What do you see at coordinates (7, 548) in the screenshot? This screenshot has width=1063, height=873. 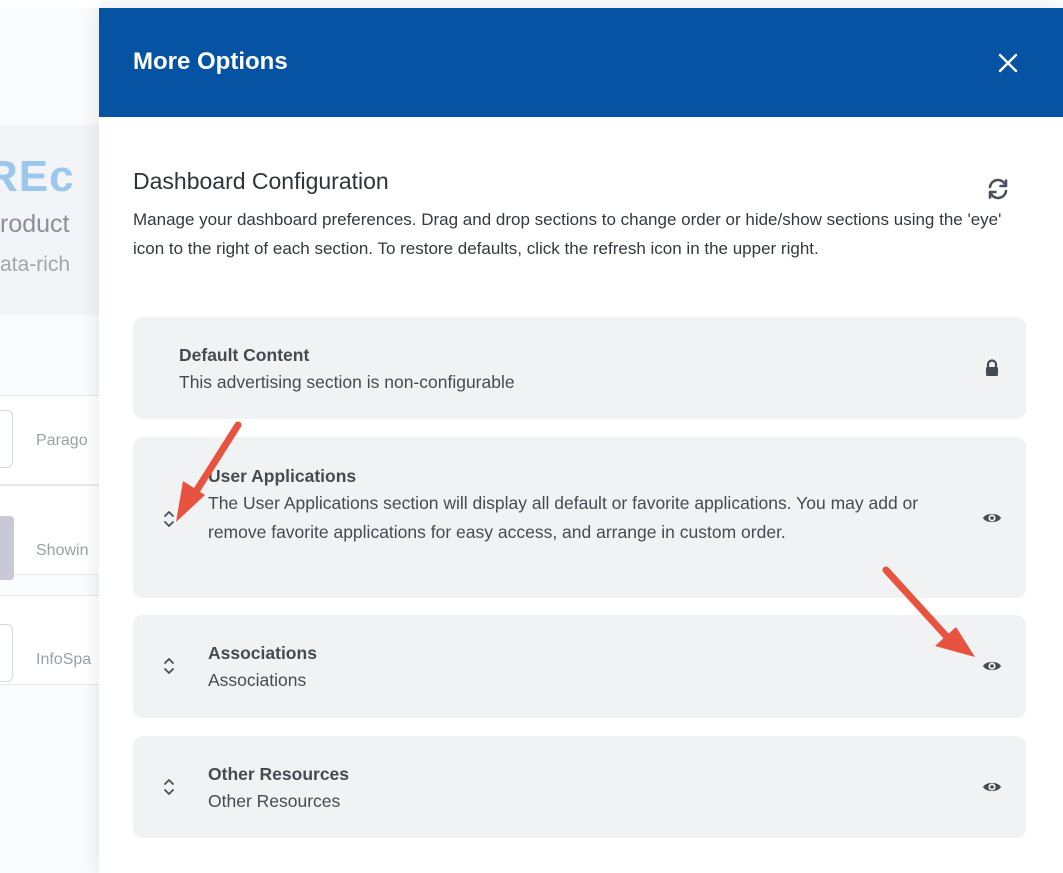 I see `background-card-thumbnail` at bounding box center [7, 548].